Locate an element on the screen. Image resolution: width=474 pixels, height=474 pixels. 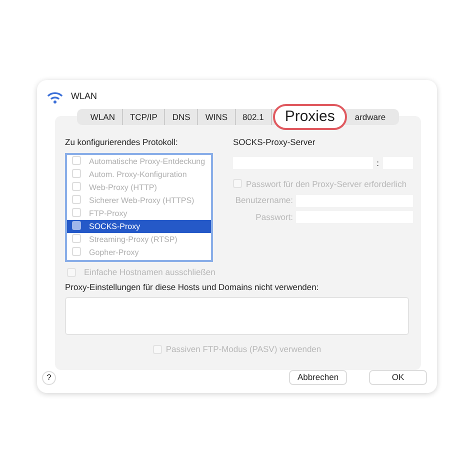
field-label: Benutzername: is located at coordinates (263, 200).